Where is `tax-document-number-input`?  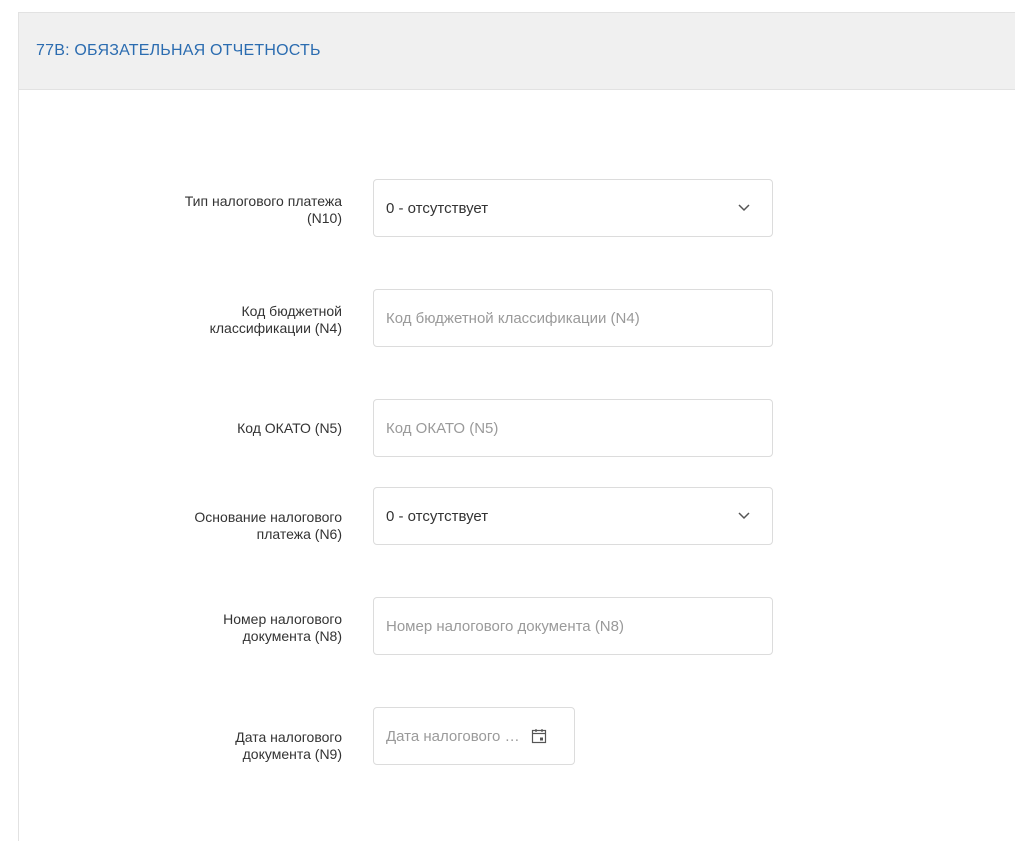 tax-document-number-input is located at coordinates (579, 626).